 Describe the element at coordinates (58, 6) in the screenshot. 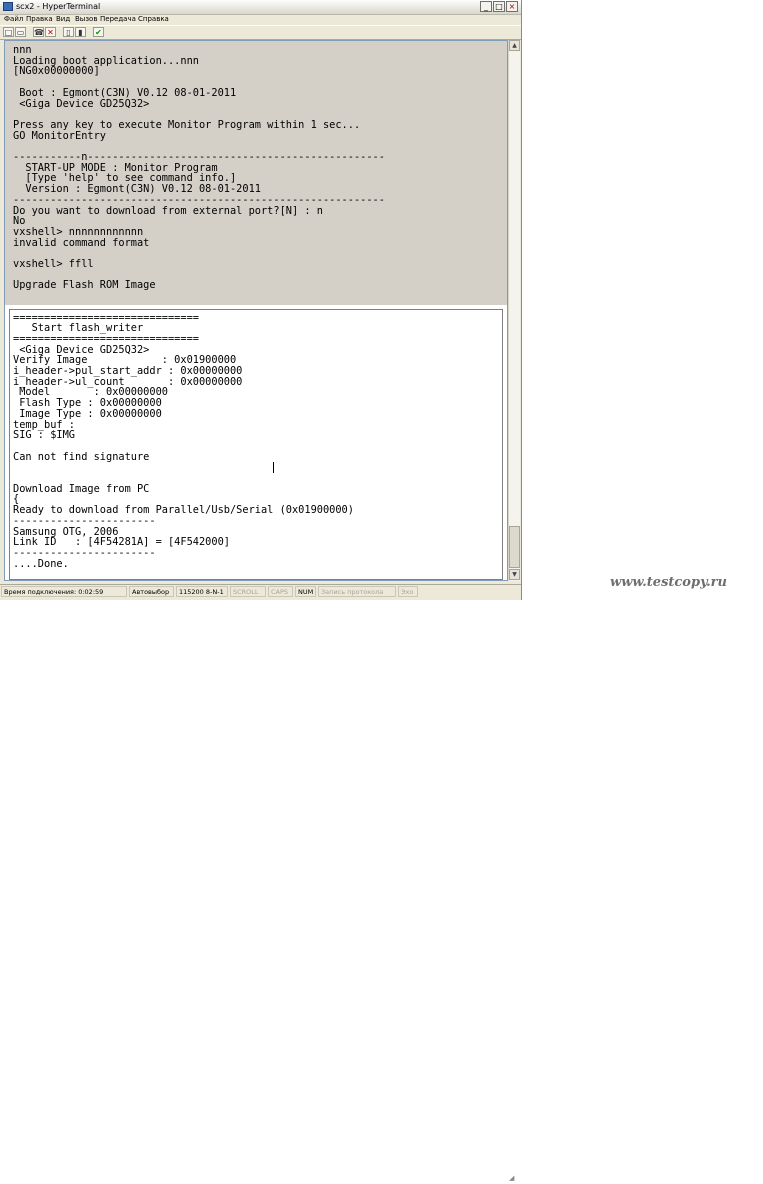

I see `window-title: scx2 - HyperTerminal` at that location.